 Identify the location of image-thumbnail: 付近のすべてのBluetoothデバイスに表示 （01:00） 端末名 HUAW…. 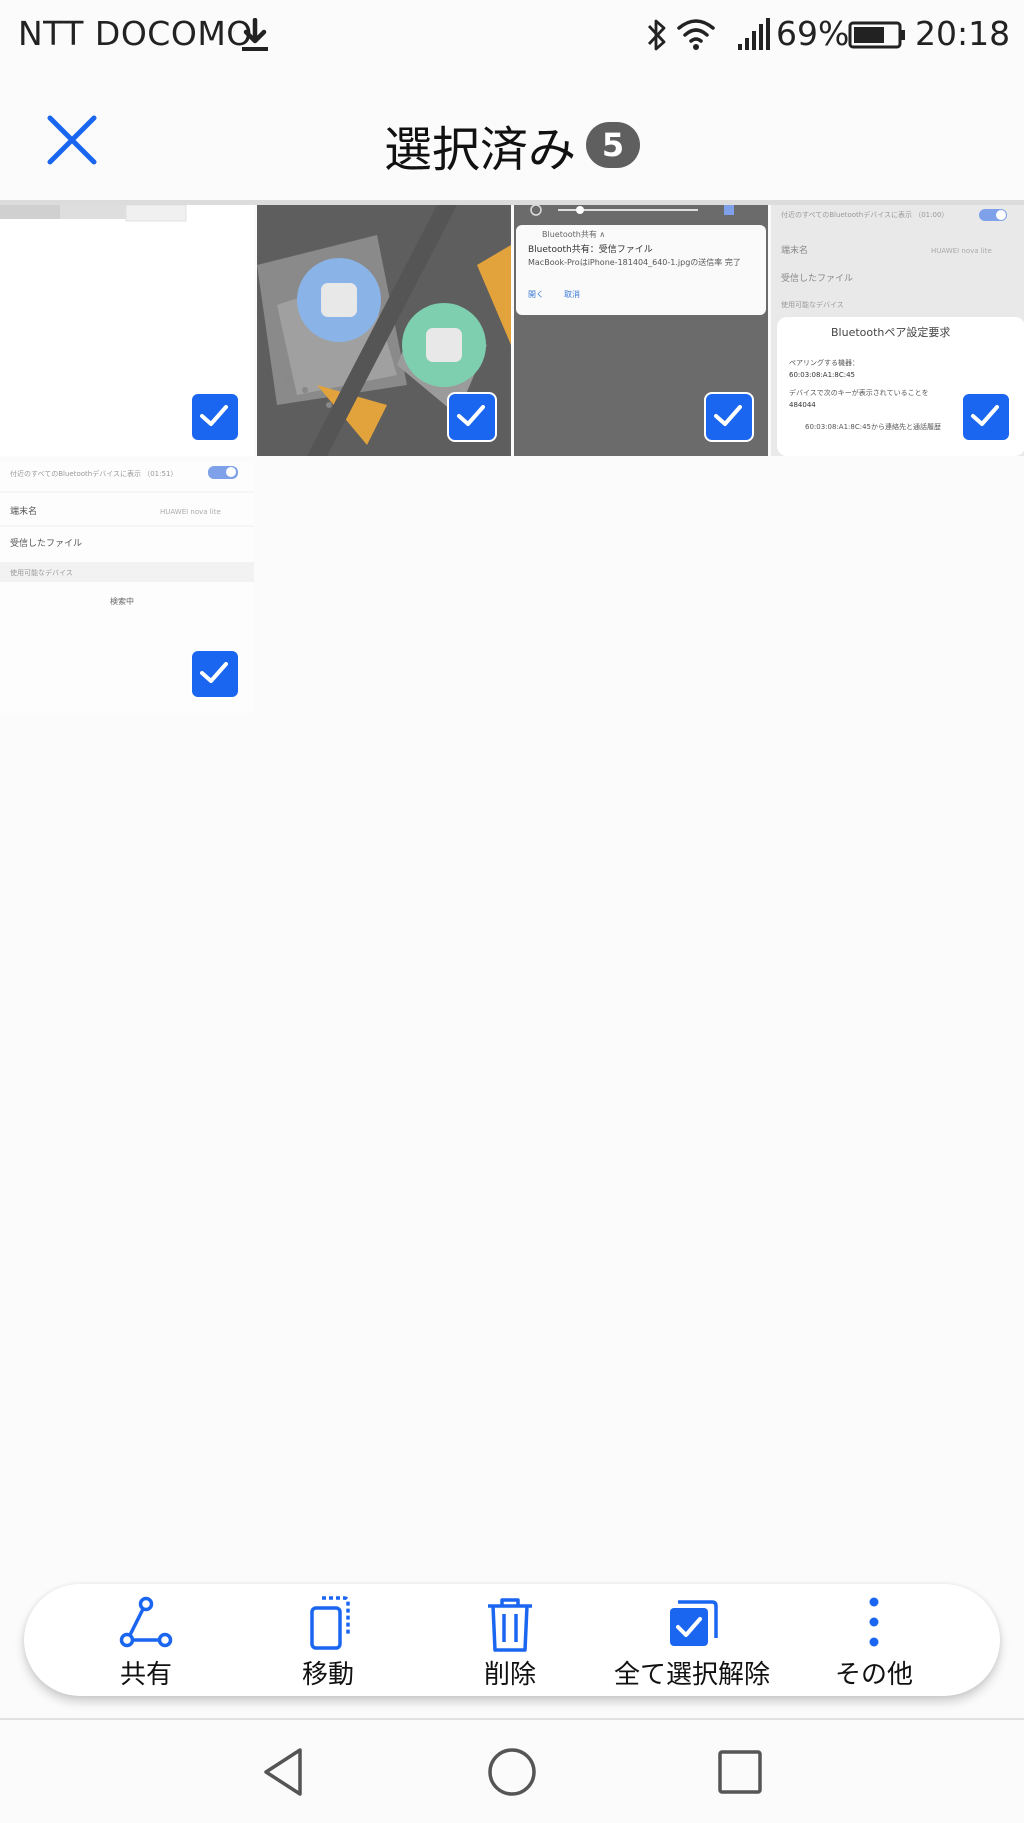
(897, 330).